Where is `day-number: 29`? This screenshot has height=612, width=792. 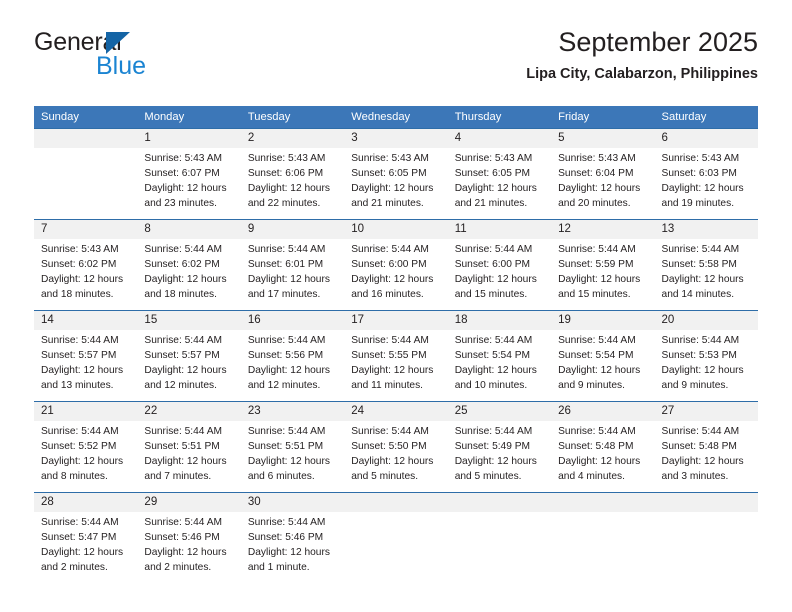
day-number: 29 is located at coordinates (188, 502).